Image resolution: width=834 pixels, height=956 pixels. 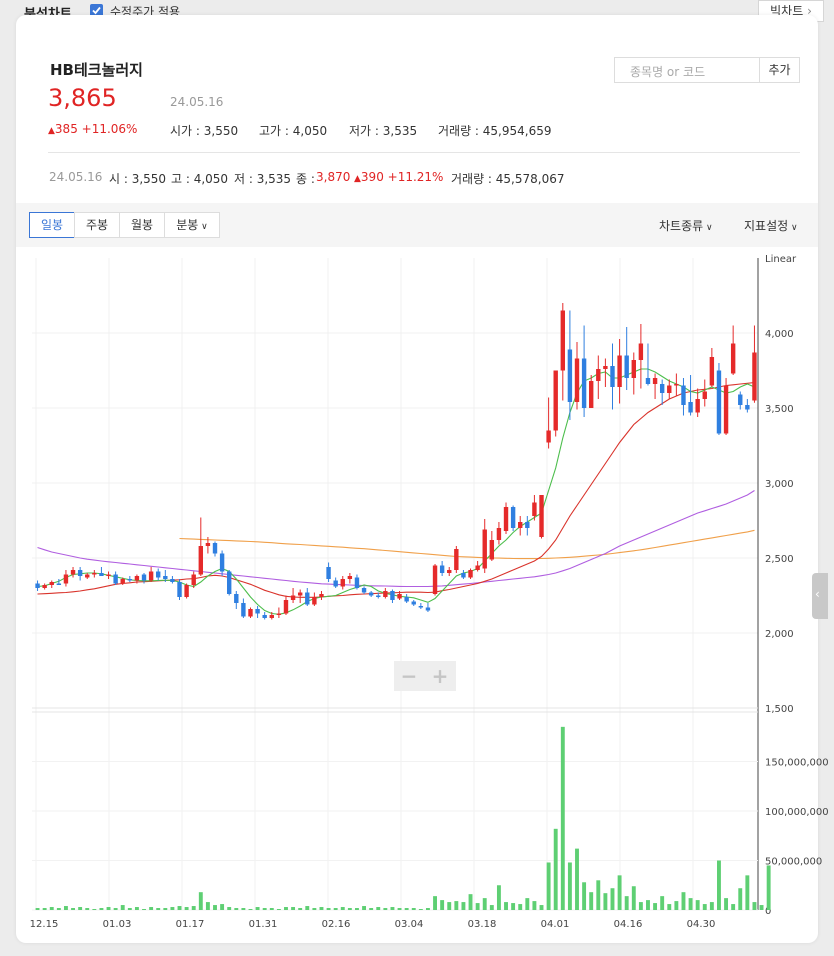 What do you see at coordinates (440, 676) in the screenshot?
I see `zoom-in-button: +` at bounding box center [440, 676].